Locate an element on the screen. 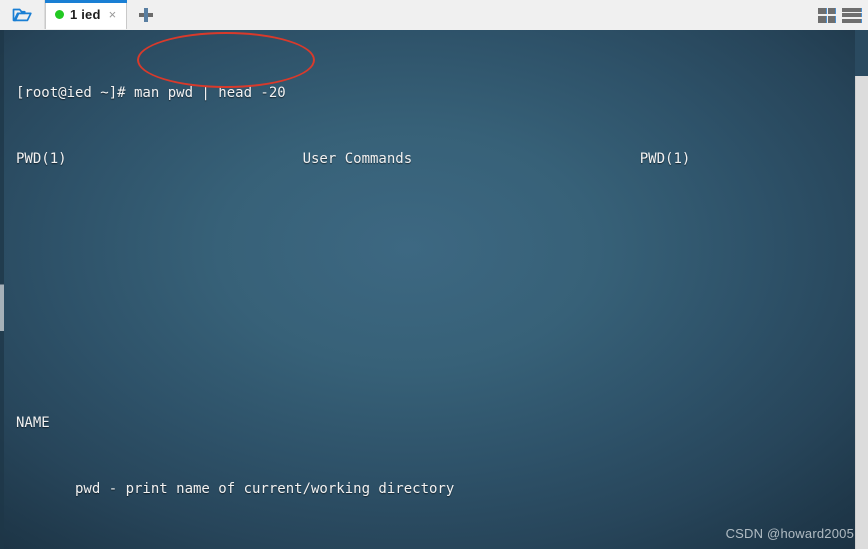 The width and height of the screenshot is (868, 549). terminal-line: PWD(1) User Commands PWD(1) is located at coordinates (353, 159).